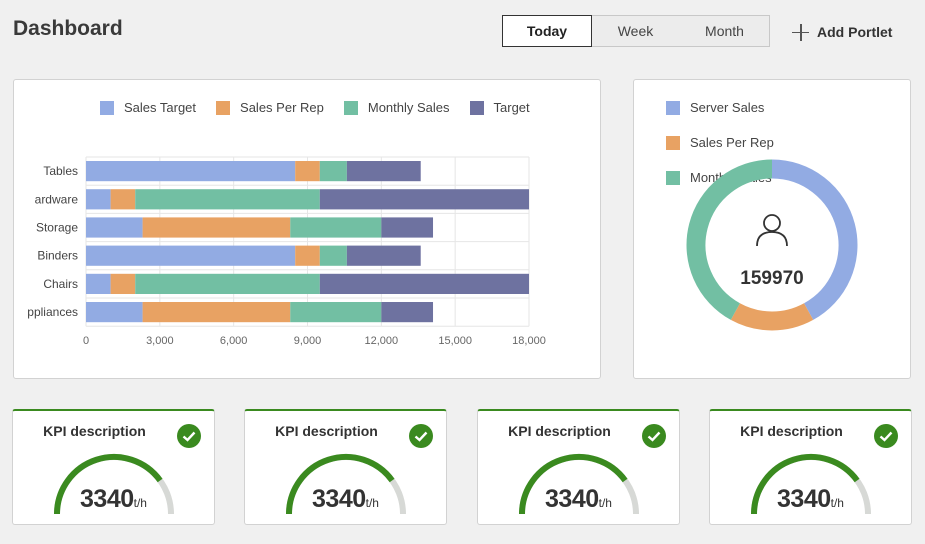 The image size is (925, 544). What do you see at coordinates (68, 28) in the screenshot?
I see `page-title: Dashboard` at bounding box center [68, 28].